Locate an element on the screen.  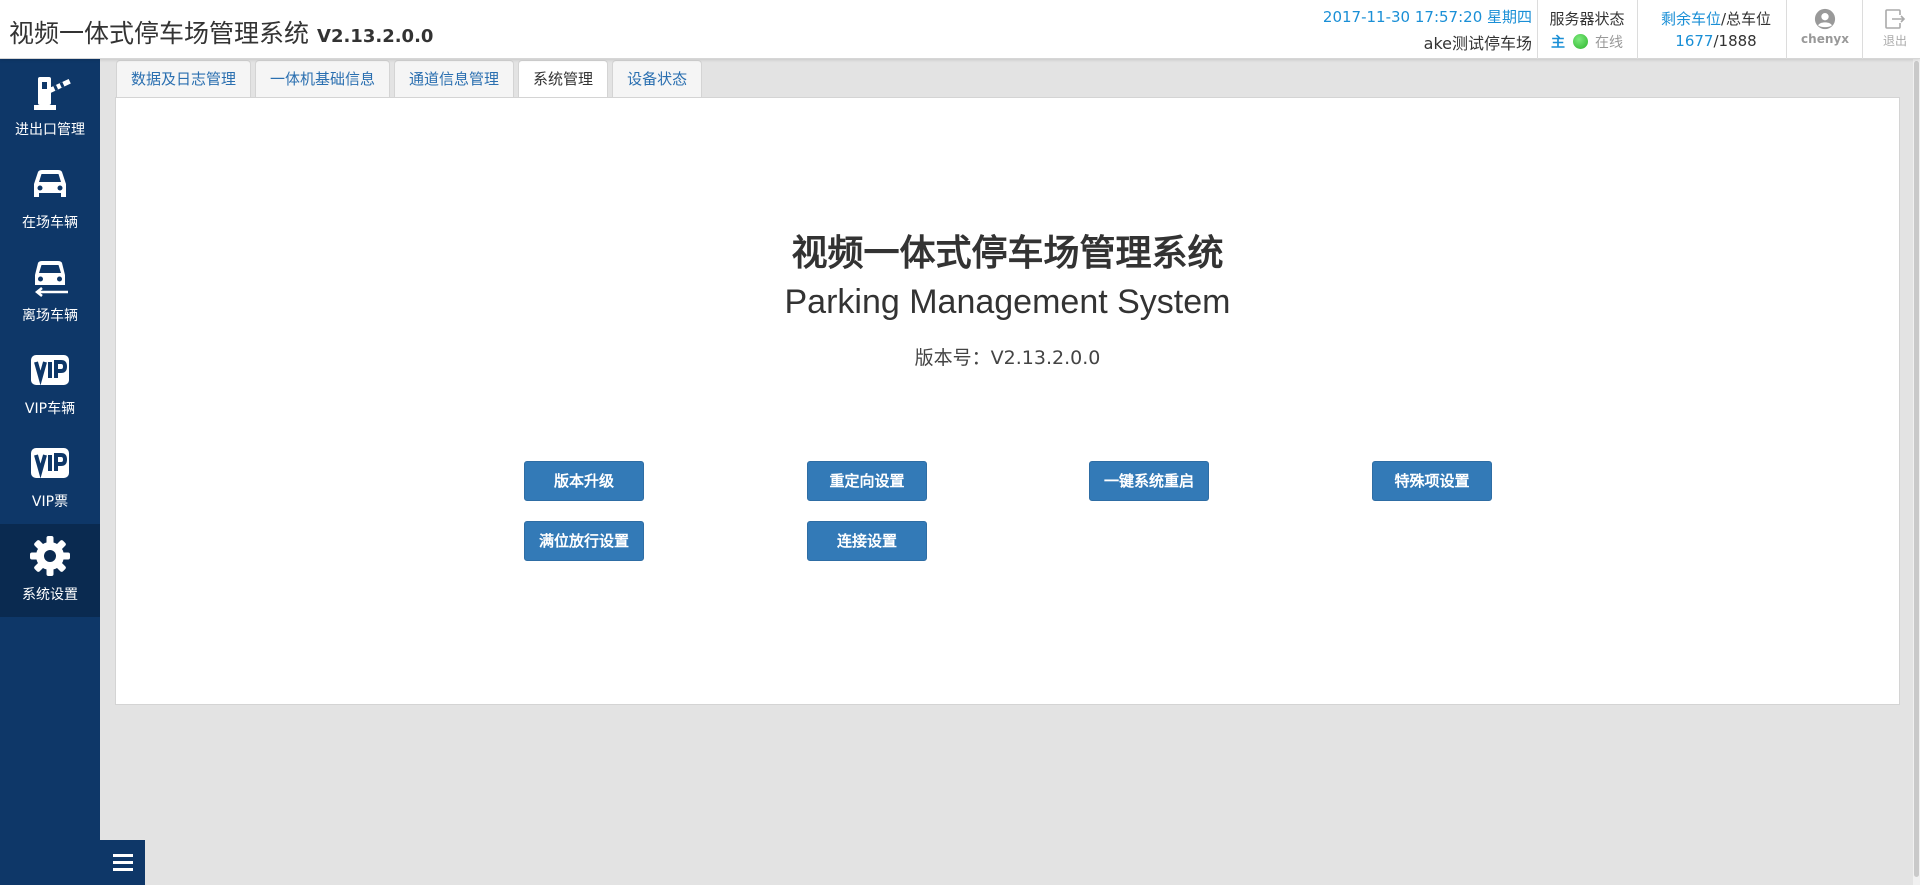
page-subtitle: Parking Management System is located at coordinates (1007, 302).